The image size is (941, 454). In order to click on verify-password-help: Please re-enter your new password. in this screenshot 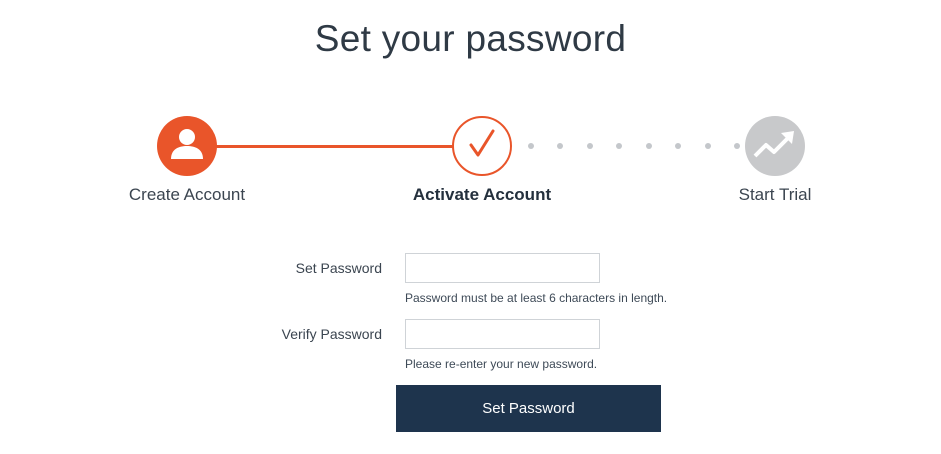, I will do `click(501, 364)`.